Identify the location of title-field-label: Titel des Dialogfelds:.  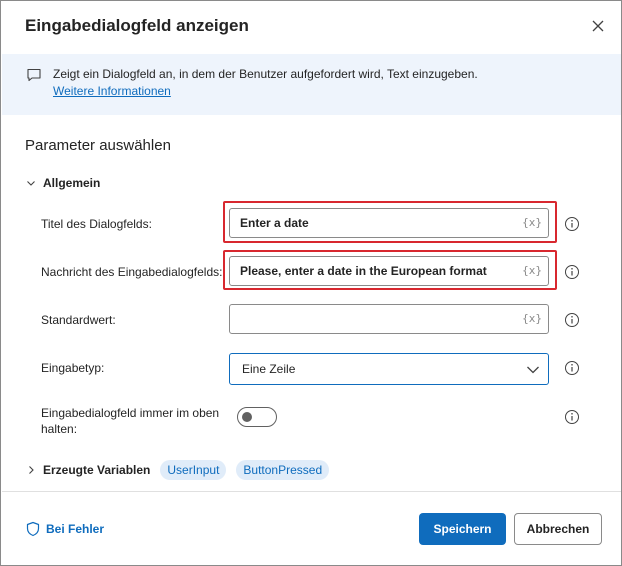
(96, 224).